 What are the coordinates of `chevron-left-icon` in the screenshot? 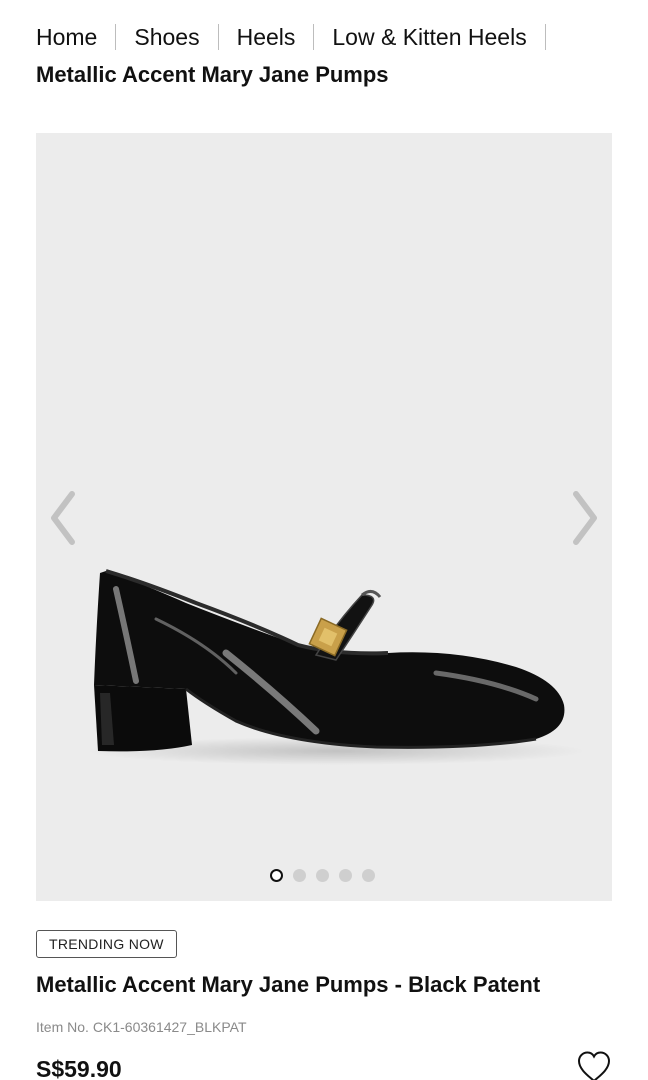 It's located at (64, 518).